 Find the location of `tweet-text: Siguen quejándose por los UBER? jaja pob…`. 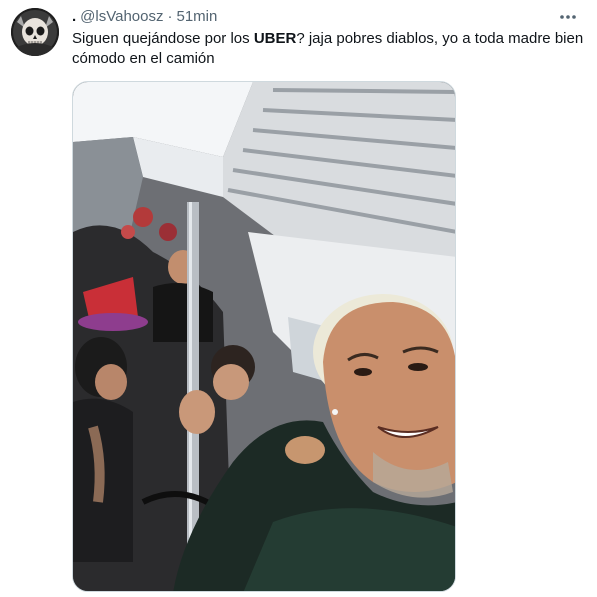

tweet-text: Siguen quejándose por los UBER? jaja pob… is located at coordinates (329, 49).